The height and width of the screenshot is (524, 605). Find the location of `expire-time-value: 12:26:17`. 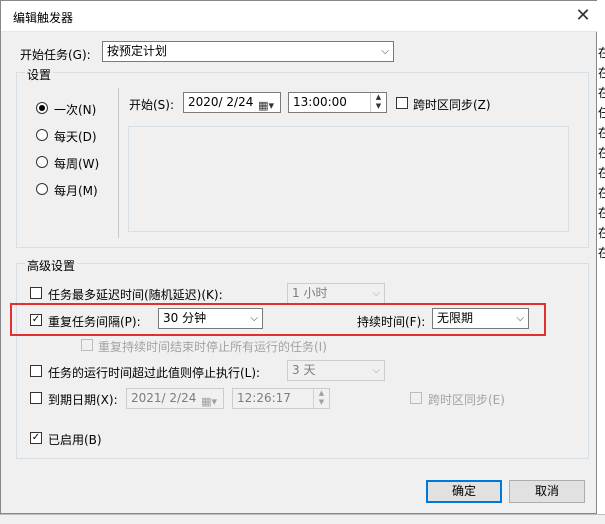

expire-time-value: 12:26:17 is located at coordinates (264, 398).